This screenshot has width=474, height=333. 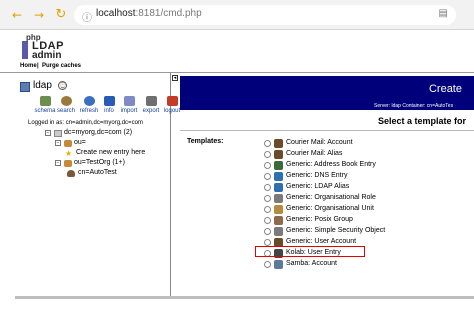 I want to click on schema-button: schema, so click(x=45, y=107).